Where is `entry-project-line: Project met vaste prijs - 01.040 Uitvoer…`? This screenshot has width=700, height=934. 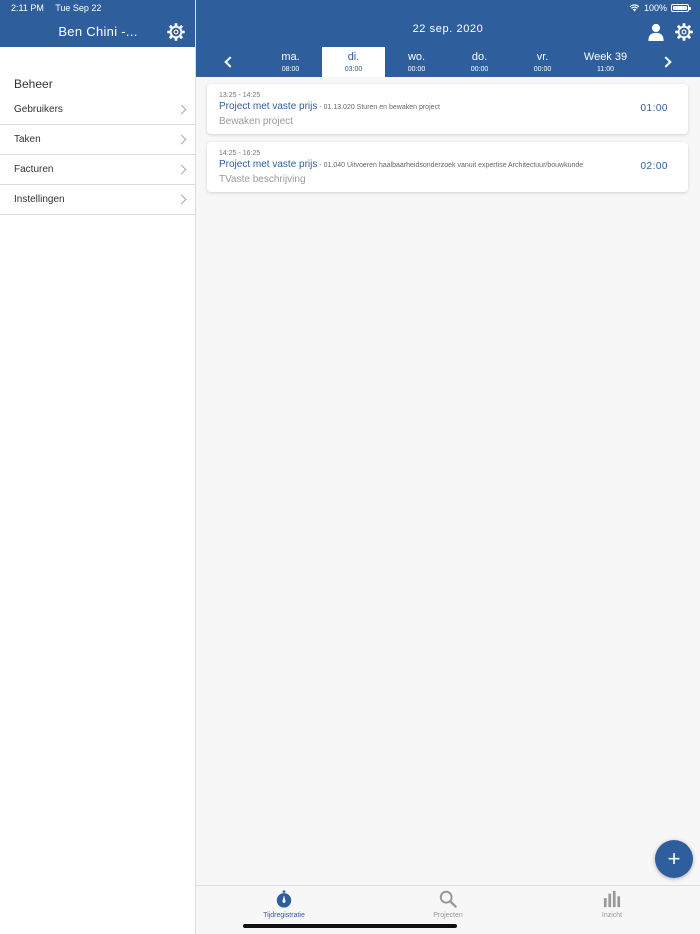
entry-project-line: Project met vaste prijs - 01.040 Uitvoer… is located at coordinates (418, 165).